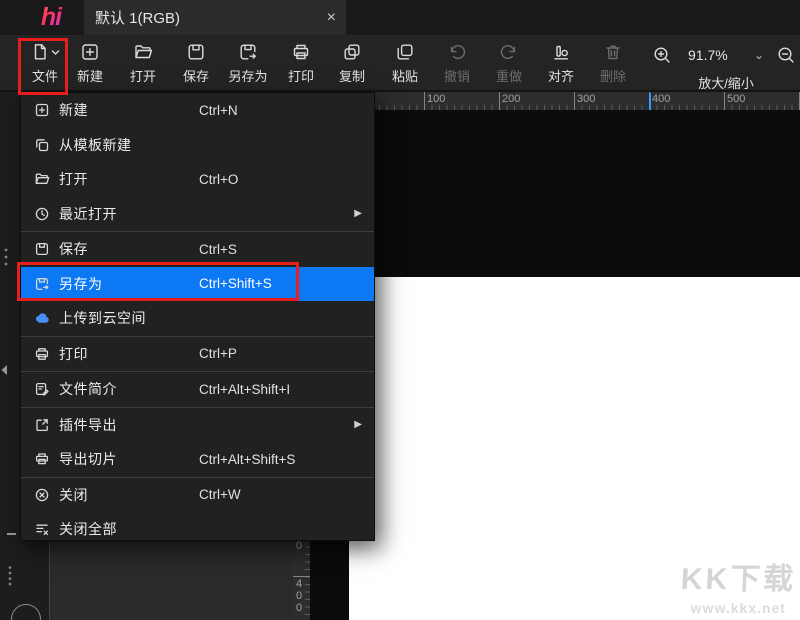 The image size is (800, 620). I want to click on zoom-out-icon, so click(786, 57).